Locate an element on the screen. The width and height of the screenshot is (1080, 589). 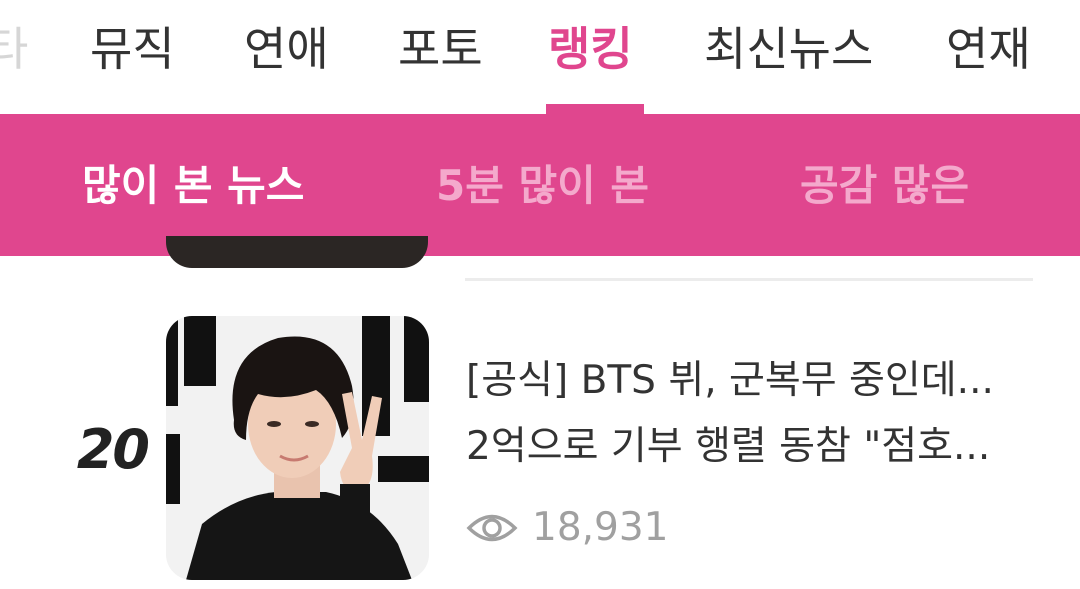
tab-entertainment: 연애 is located at coordinates (286, 49).